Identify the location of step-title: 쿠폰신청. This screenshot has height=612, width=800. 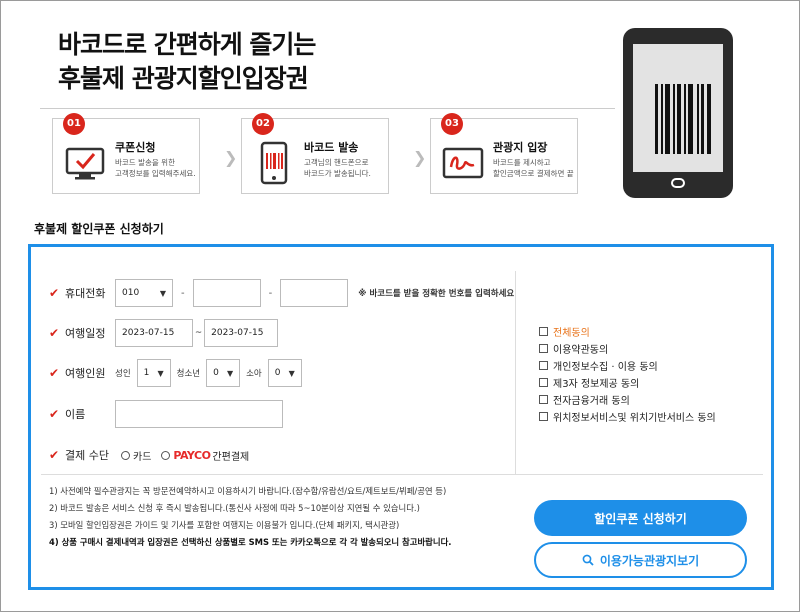
(135, 147).